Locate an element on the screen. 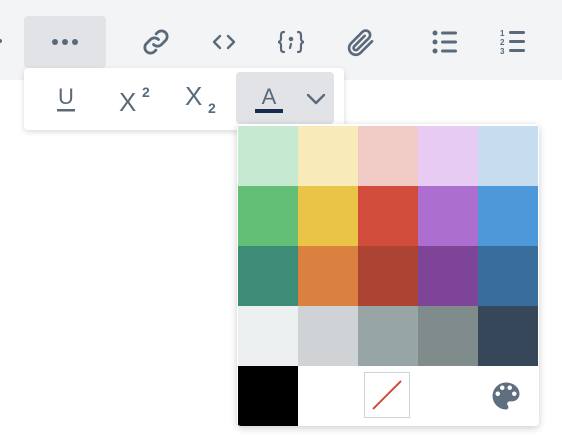 This screenshot has width=562, height=448. superscript-button: X 2 is located at coordinates (135, 99).